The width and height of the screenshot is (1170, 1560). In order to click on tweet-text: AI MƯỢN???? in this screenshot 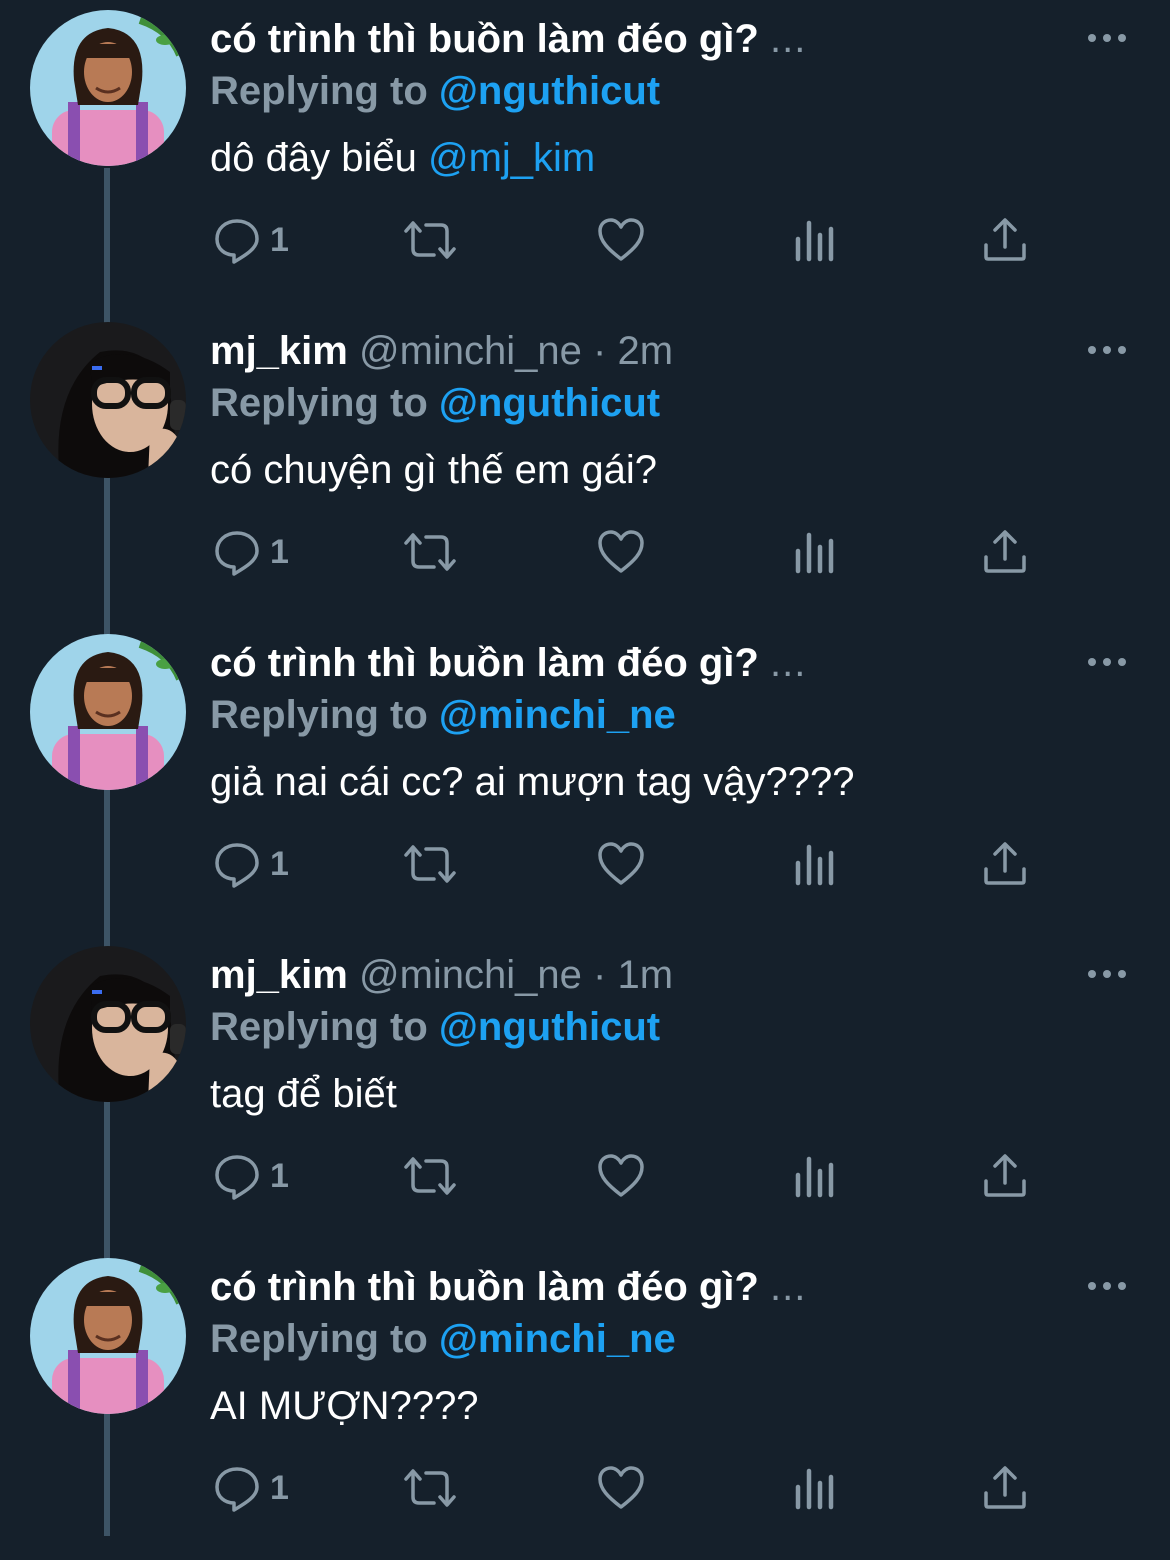, I will do `click(344, 1406)`.